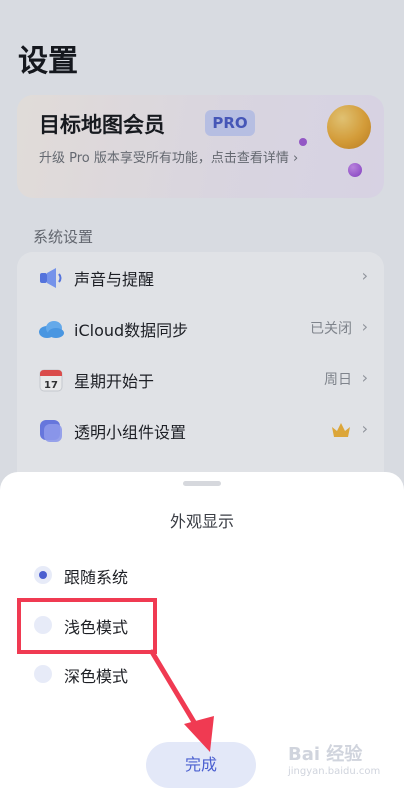 The height and width of the screenshot is (792, 404). What do you see at coordinates (130, 674) in the screenshot?
I see `option-dark-mode: 深色模式` at bounding box center [130, 674].